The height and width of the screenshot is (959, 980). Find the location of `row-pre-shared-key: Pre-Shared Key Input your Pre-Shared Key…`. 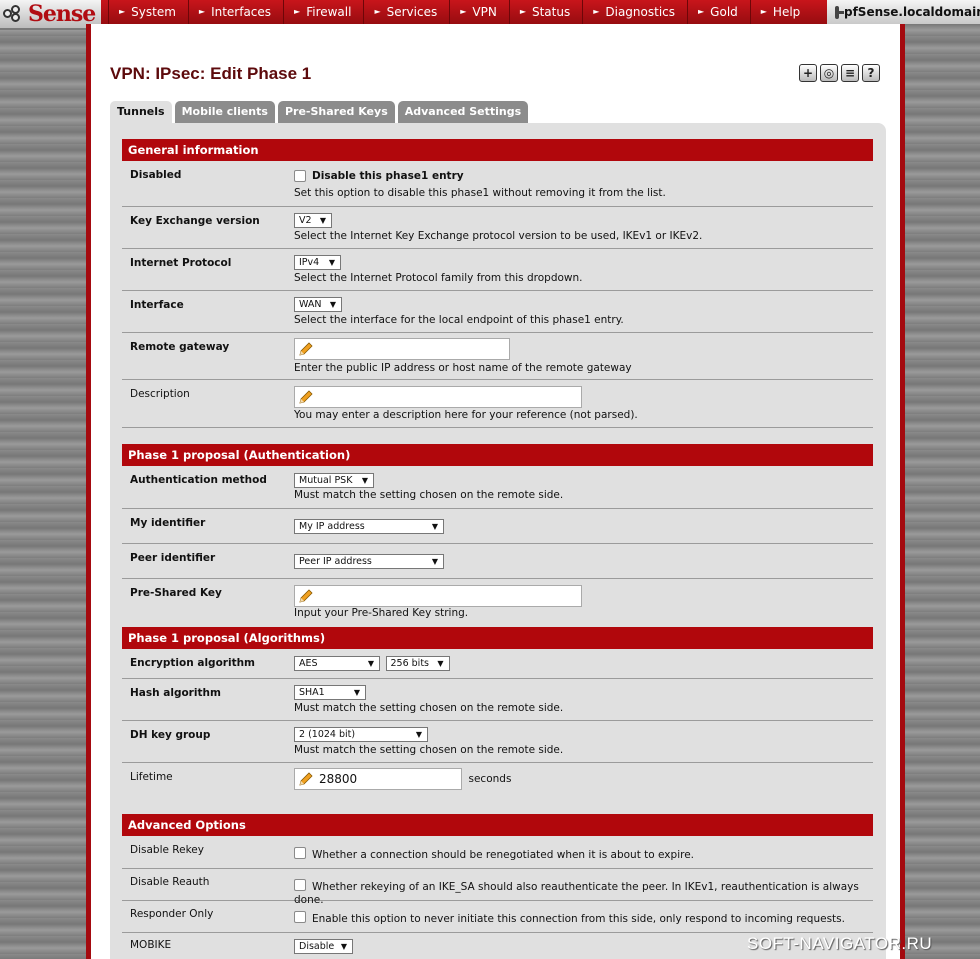

row-pre-shared-key: Pre-Shared Key Input your Pre-Shared Key… is located at coordinates (497, 603).